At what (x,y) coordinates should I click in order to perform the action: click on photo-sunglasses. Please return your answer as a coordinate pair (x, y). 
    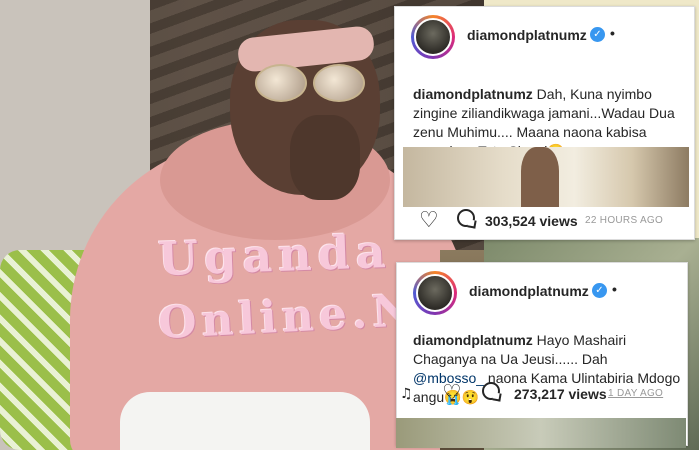
    Looking at the image, I should click on (310, 83).